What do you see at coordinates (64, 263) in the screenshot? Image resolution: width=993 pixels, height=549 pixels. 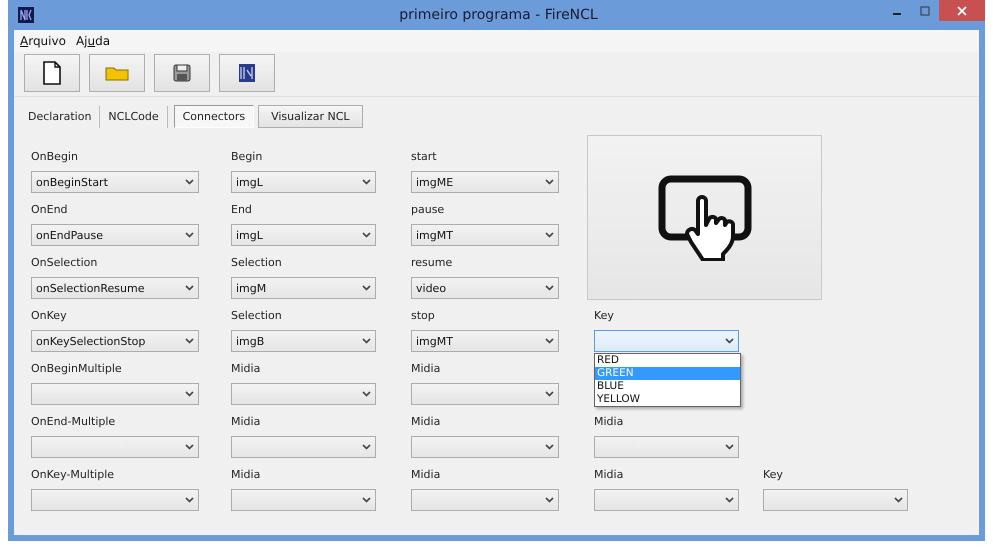 I see `field-label: OnSelection` at bounding box center [64, 263].